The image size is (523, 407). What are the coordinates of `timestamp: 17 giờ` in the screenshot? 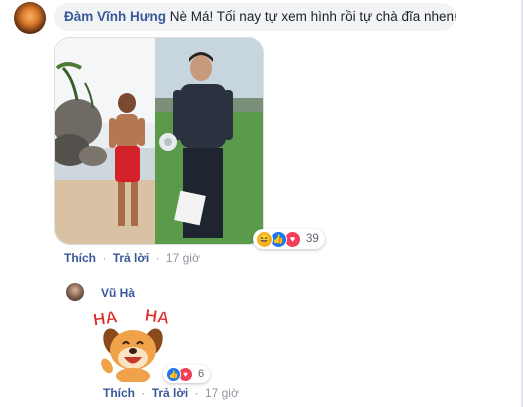 It's located at (183, 258).